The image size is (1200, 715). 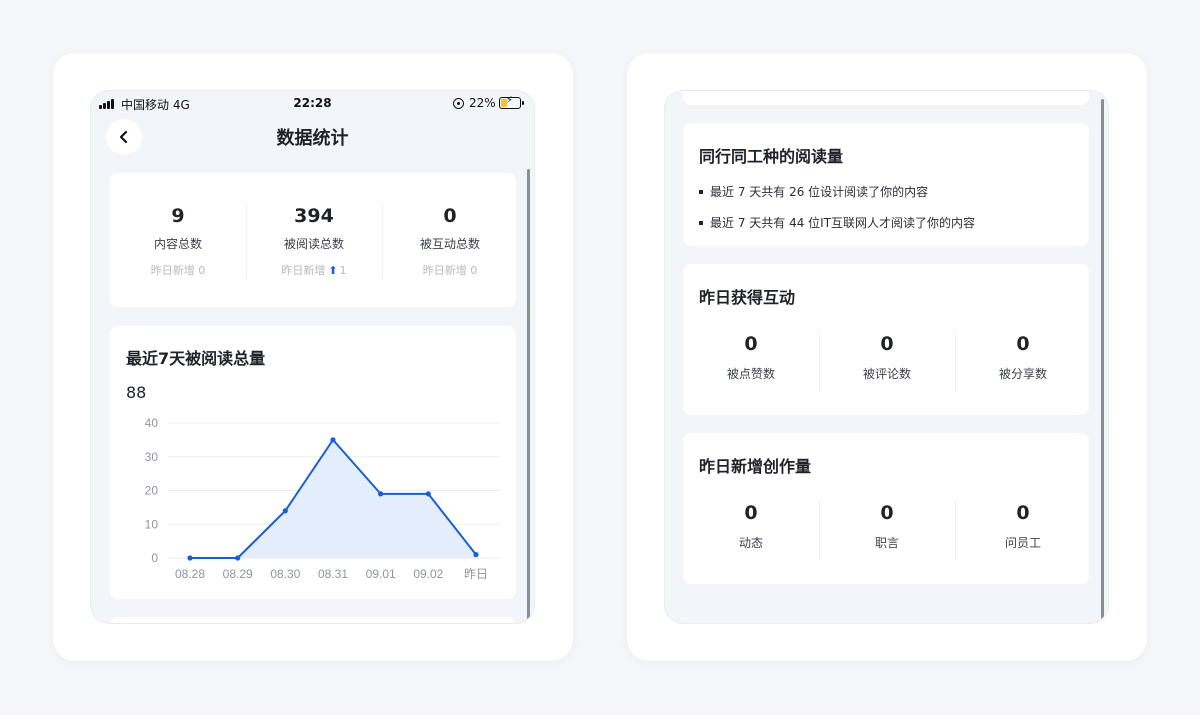 I want to click on stat-remarks: 0 职言, so click(x=887, y=530).